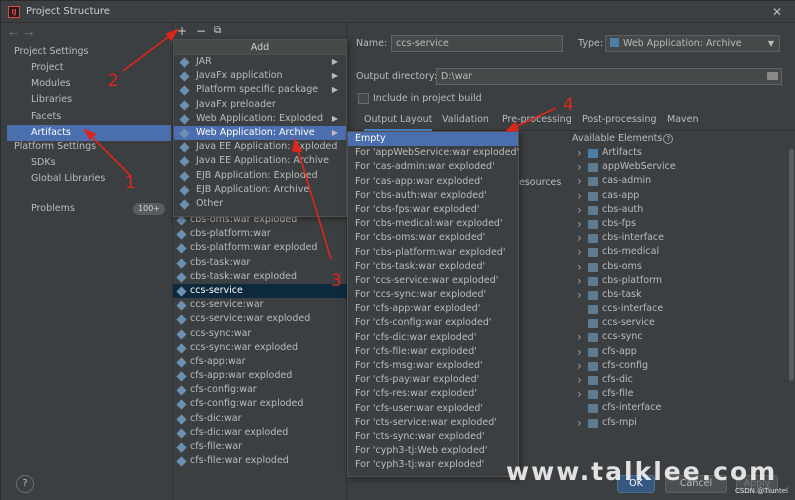 The width and height of the screenshot is (795, 500). Describe the element at coordinates (201, 31) in the screenshot. I see `remove-artifact-button: −` at that location.